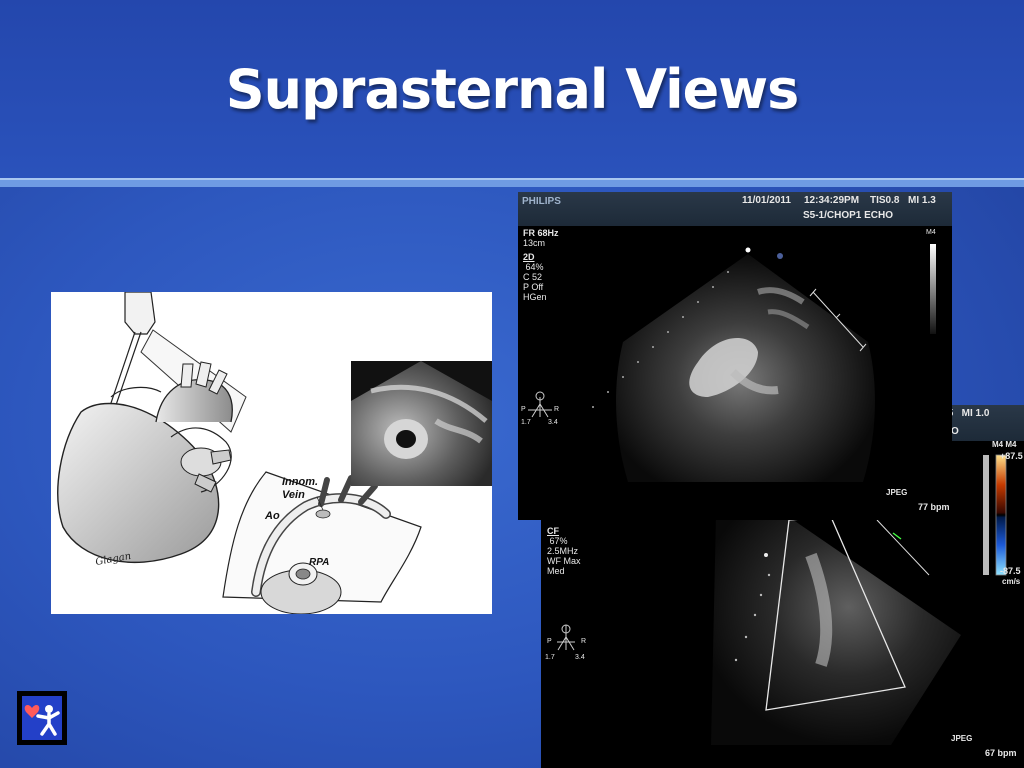 The height and width of the screenshot is (768, 1024). What do you see at coordinates (512, 89) in the screenshot?
I see `slide-title: Suprasternal Views` at bounding box center [512, 89].